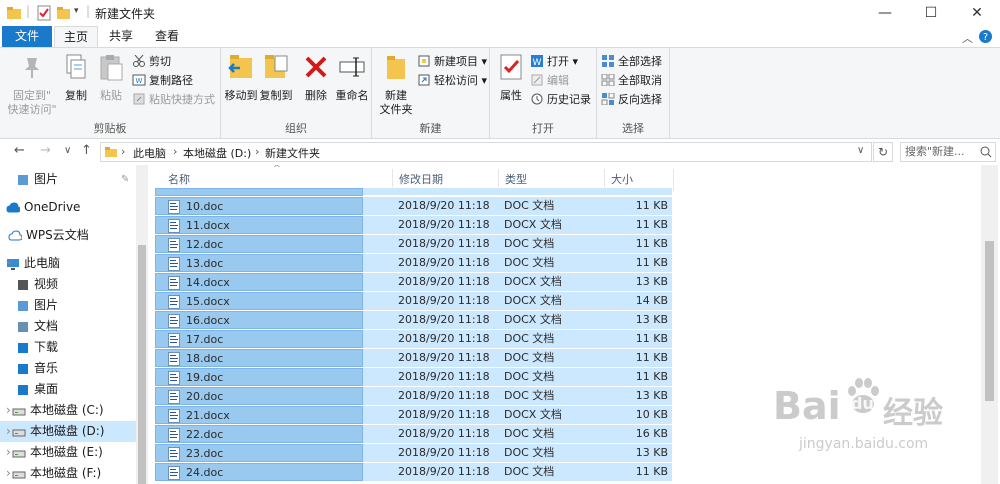 The height and width of the screenshot is (484, 1000). Describe the element at coordinates (444, 357) in the screenshot. I see `file-date: 2018/9/20 11:18` at that location.